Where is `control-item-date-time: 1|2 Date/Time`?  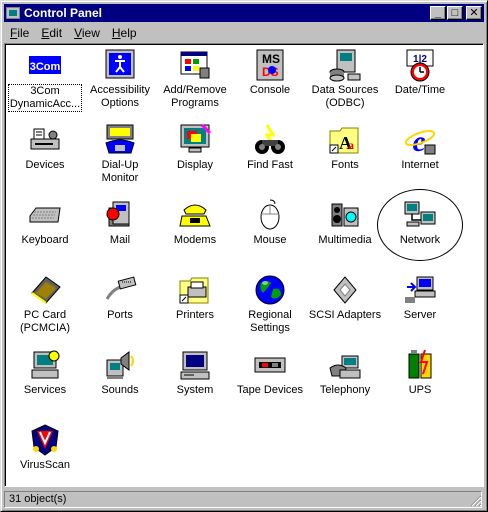 control-item-date-time: 1|2 Date/Time is located at coordinates (420, 72).